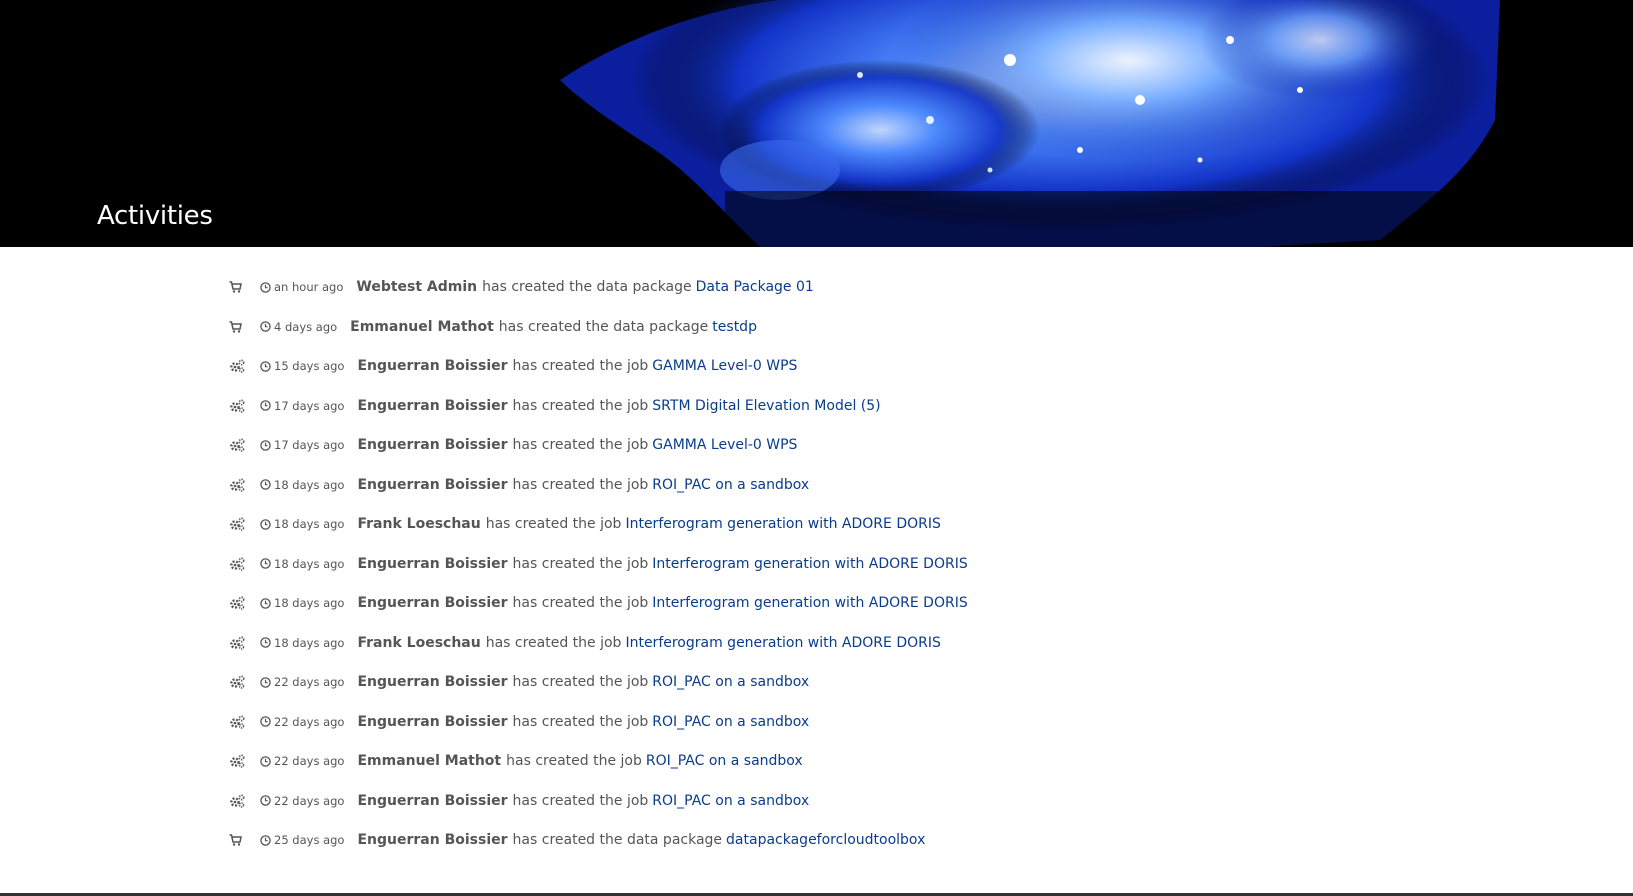 This screenshot has height=896, width=1633. I want to click on activity-actor: Webtest Admin, so click(417, 287).